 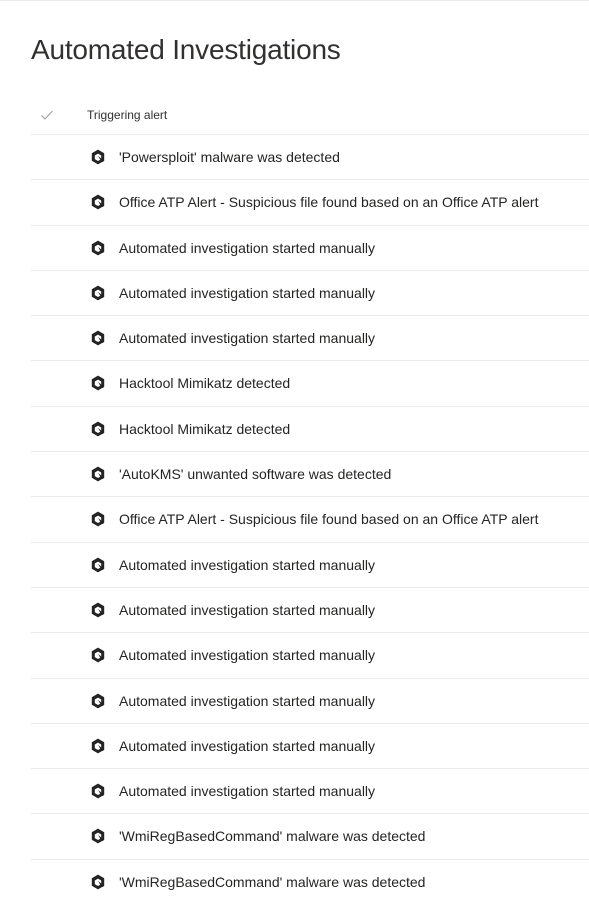 I want to click on table-row: 'Powersploit' malware was detected, so click(x=310, y=158).